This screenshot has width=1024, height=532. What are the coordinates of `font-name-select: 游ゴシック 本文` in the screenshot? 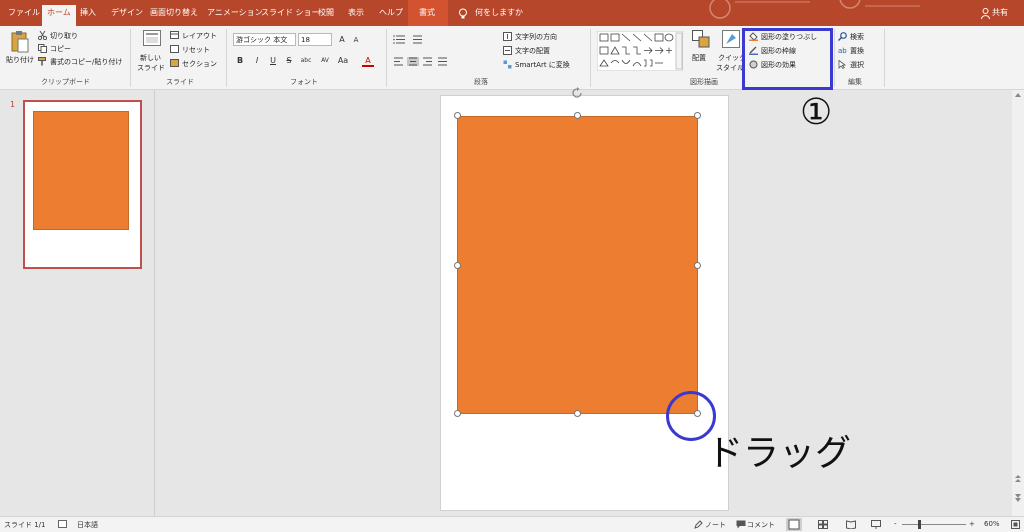 It's located at (264, 39).